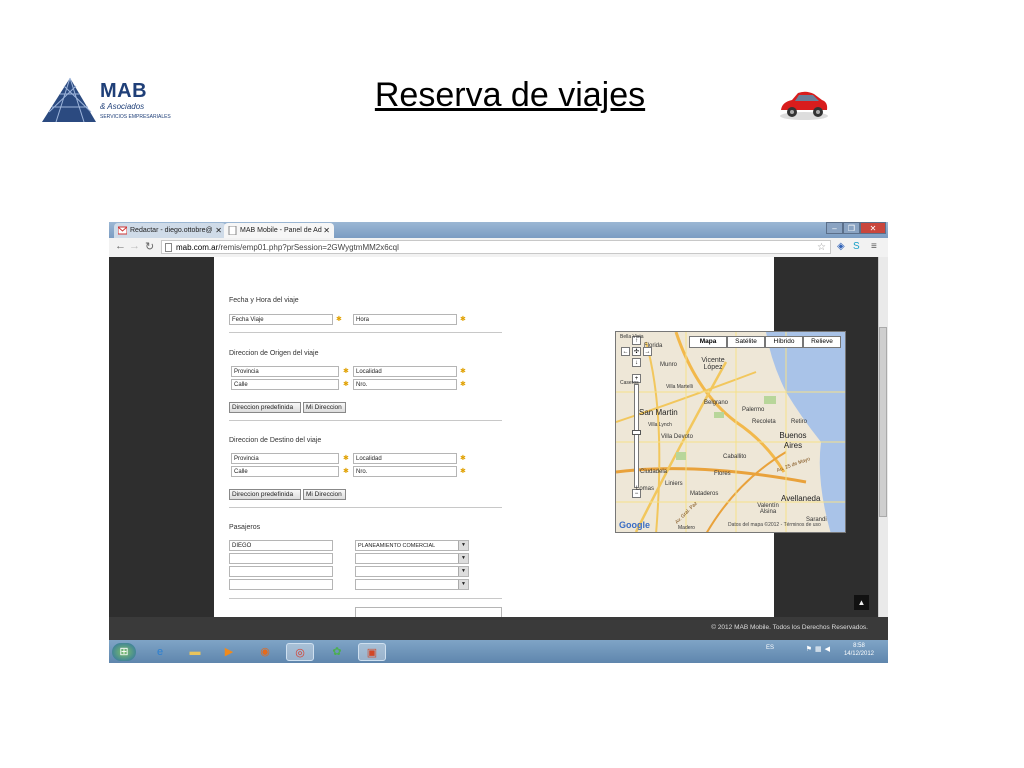 The height and width of the screenshot is (768, 1024). I want to click on origen-nro-input: Nro., so click(405, 384).